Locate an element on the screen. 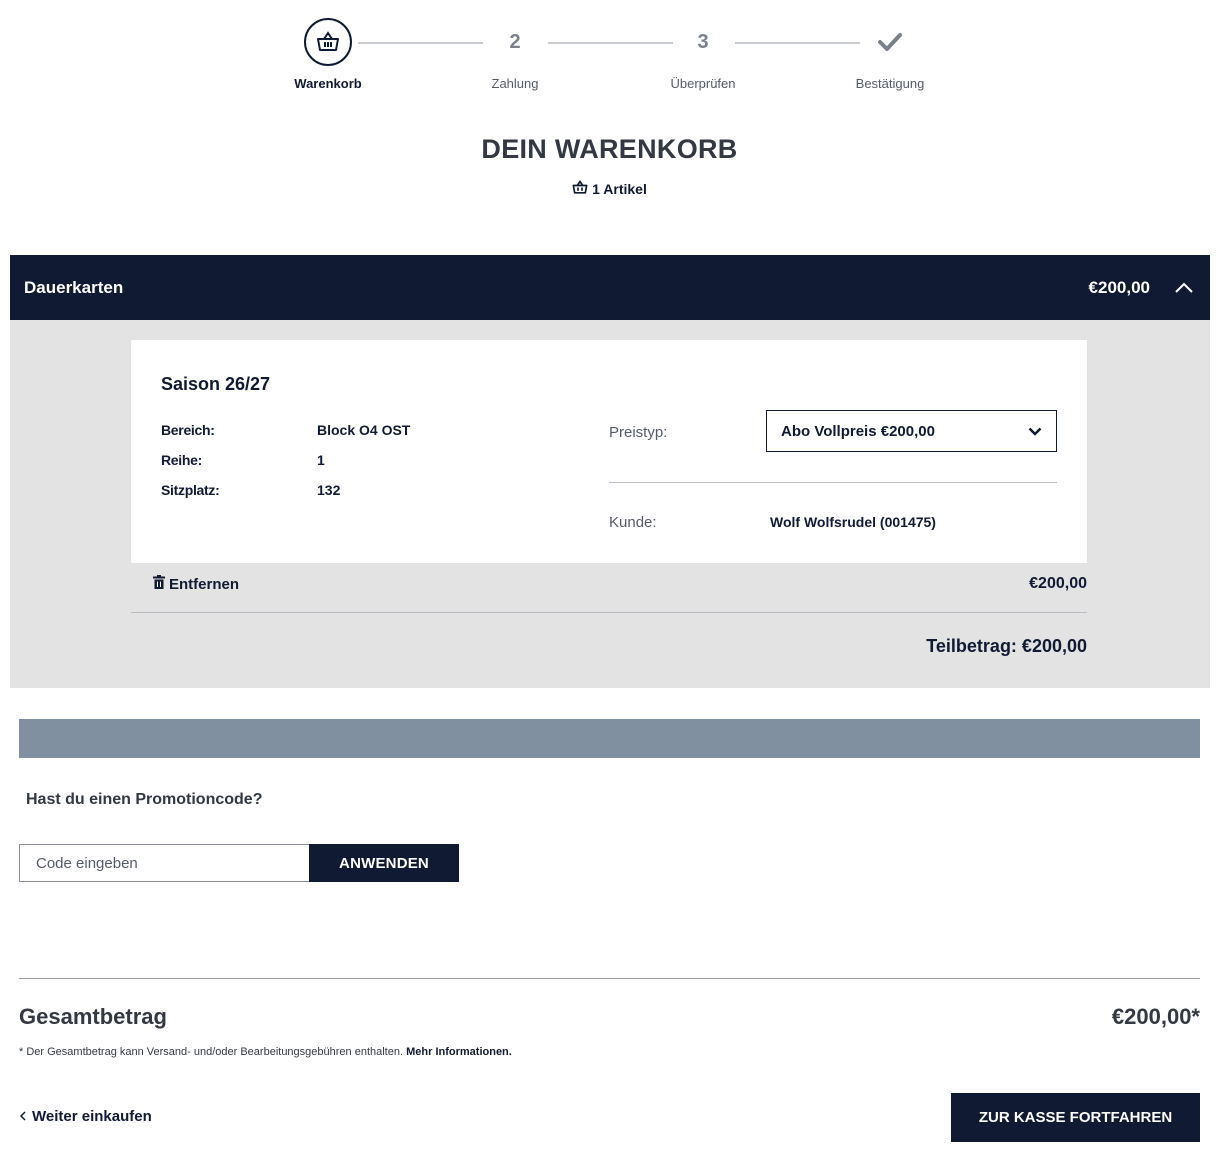 This screenshot has width=1219, height=1160. page-title: DEIN WARENKORB is located at coordinates (609, 149).